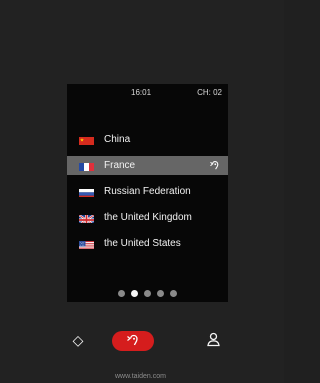 Image resolution: width=320 pixels, height=383 pixels. I want to click on user-icon, so click(213, 339).